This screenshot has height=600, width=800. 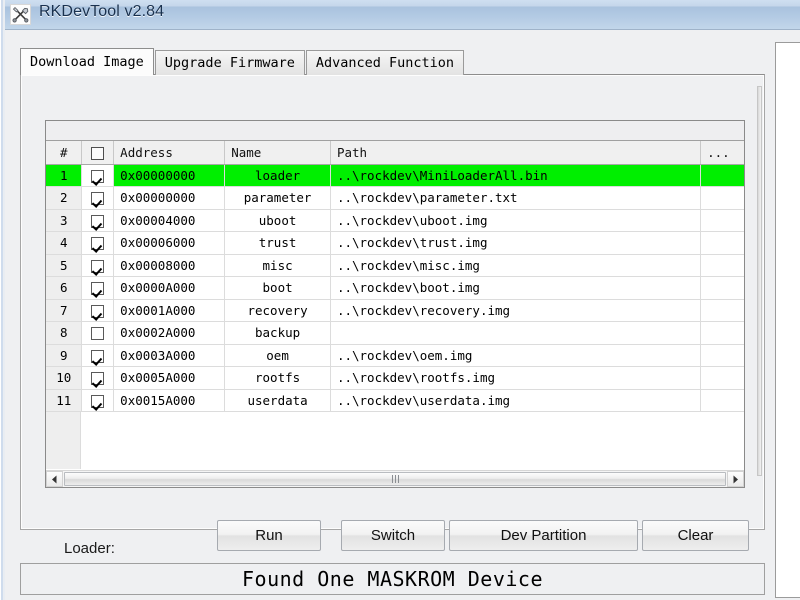 I want to click on cell-address: 0x00004000, so click(x=169, y=220).